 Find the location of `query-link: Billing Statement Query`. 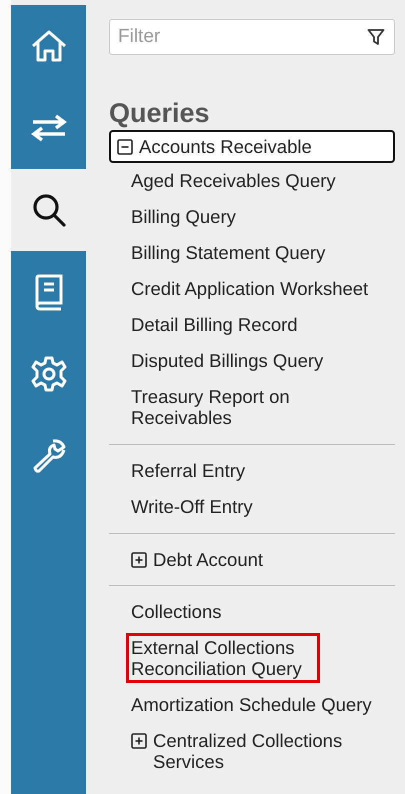

query-link: Billing Statement Query is located at coordinates (228, 252).